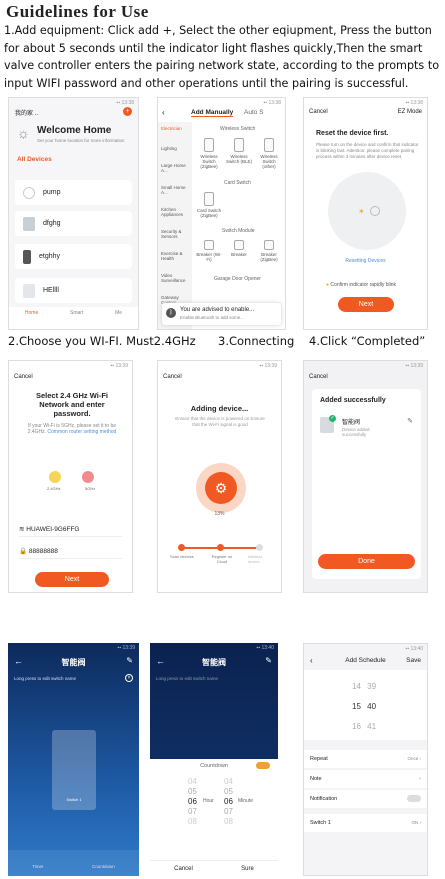 Image resolution: width=445 pixels, height=879 pixels. What do you see at coordinates (212, 113) in the screenshot?
I see `tab-add-manually: Add Manually` at bounding box center [212, 113].